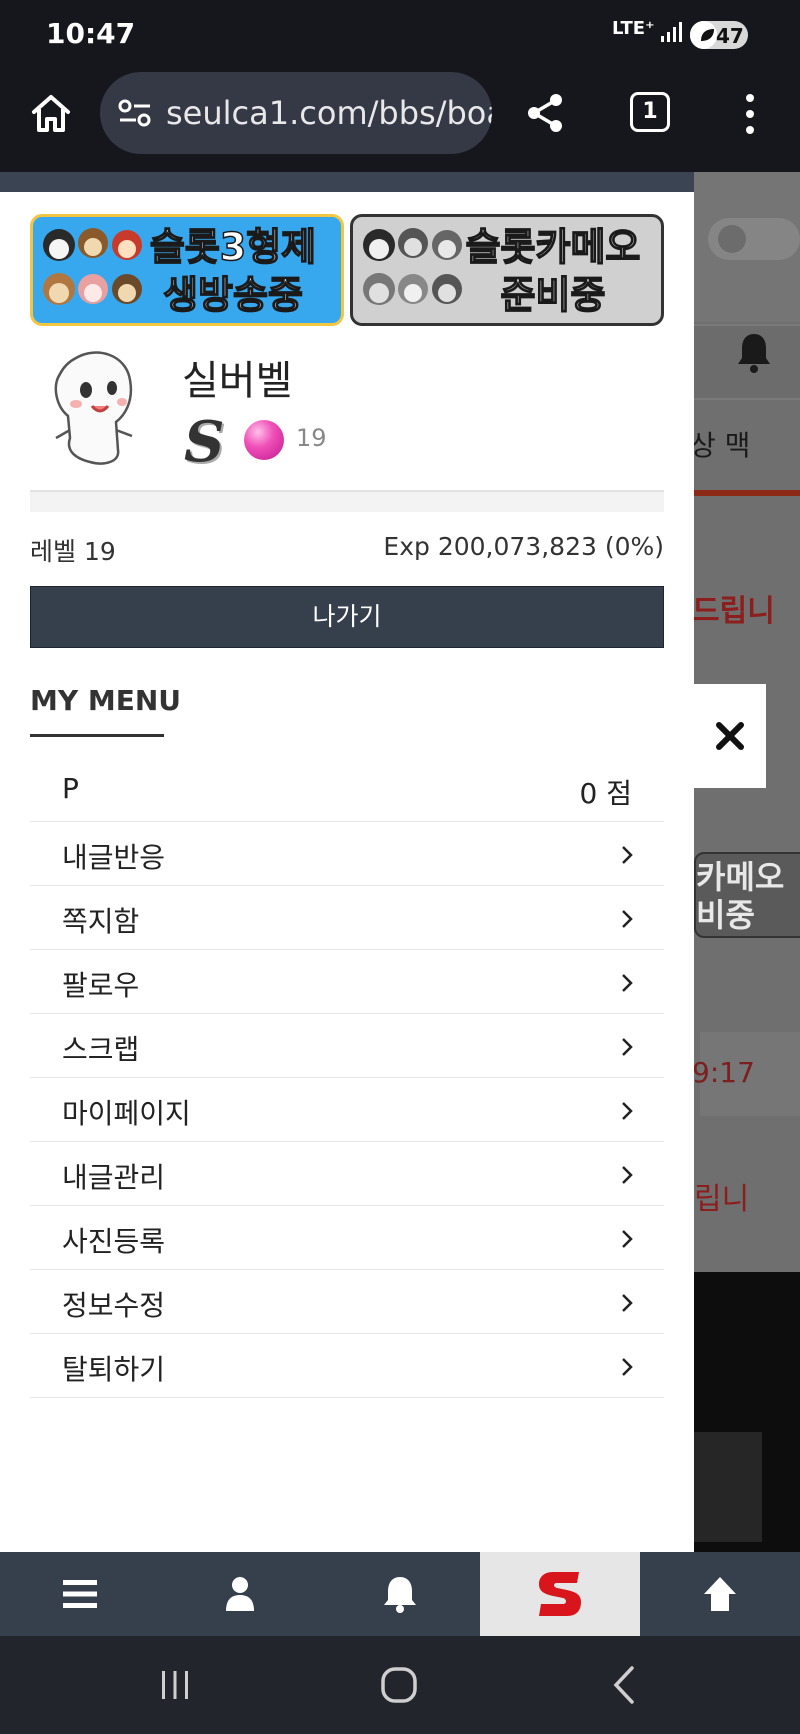 The width and height of the screenshot is (800, 1734). I want to click on avatar, so click(94, 407).